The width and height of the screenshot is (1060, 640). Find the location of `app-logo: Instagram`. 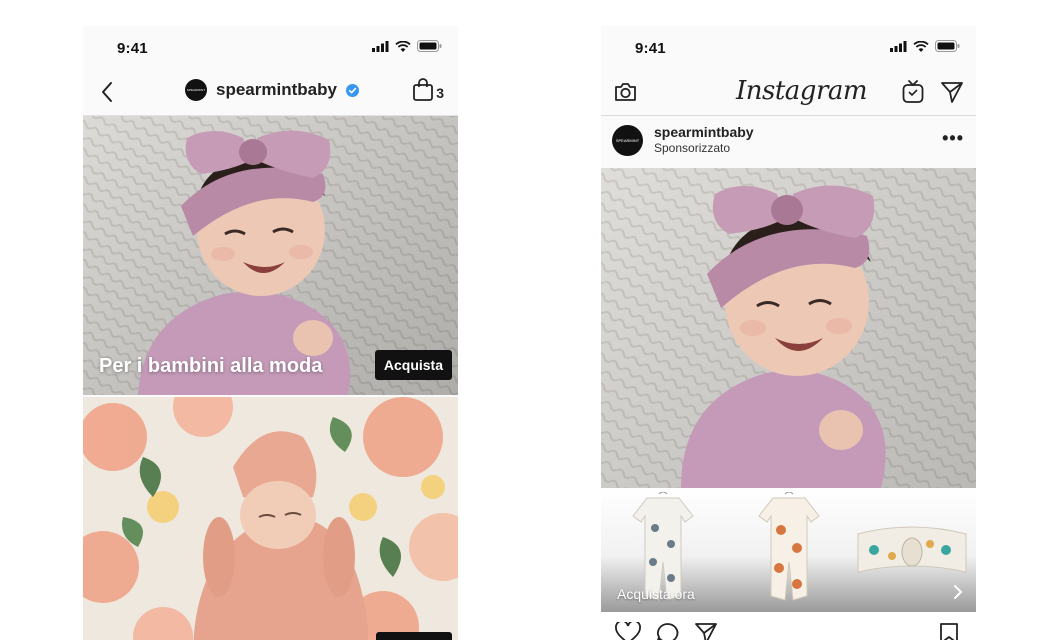

app-logo: Instagram is located at coordinates (802, 91).